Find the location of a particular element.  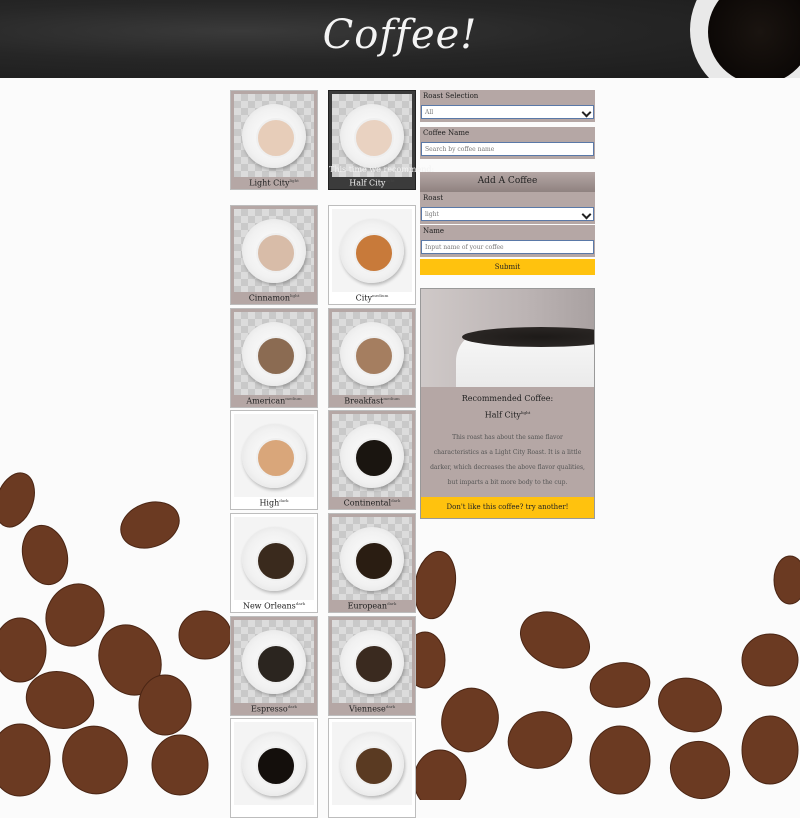

recommended-title: Recommended Coffee: is located at coordinates (507, 398).